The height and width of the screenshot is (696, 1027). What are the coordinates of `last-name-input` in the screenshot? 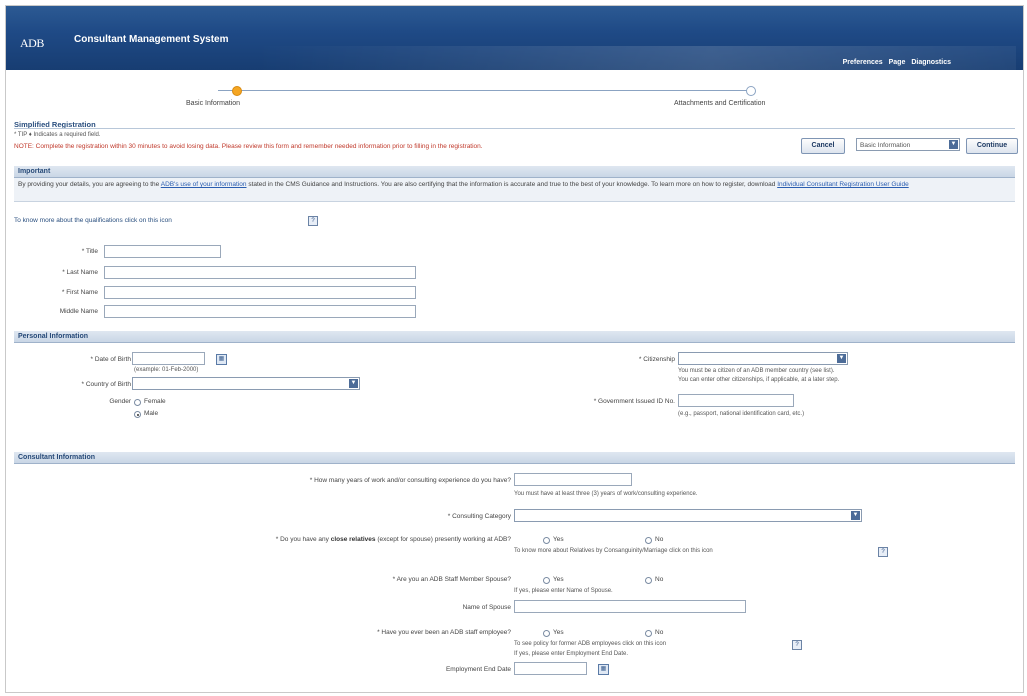 It's located at (260, 272).